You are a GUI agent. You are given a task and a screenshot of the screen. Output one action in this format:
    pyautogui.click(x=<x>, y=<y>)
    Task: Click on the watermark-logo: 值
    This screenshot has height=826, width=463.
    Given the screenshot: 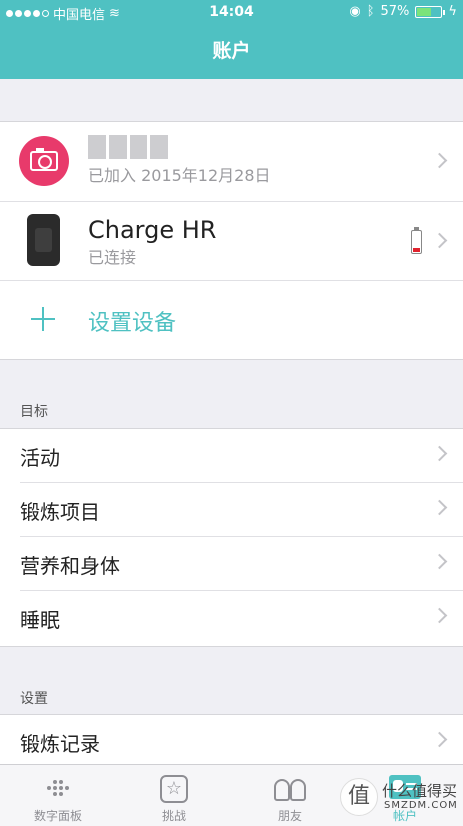 What is the action you would take?
    pyautogui.click(x=359, y=797)
    